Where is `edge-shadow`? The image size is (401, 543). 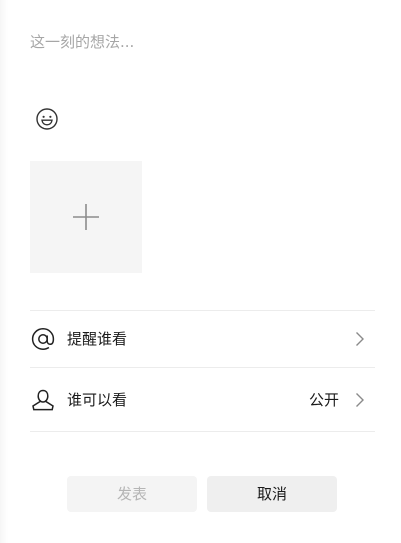
edge-shadow is located at coordinates (4, 271).